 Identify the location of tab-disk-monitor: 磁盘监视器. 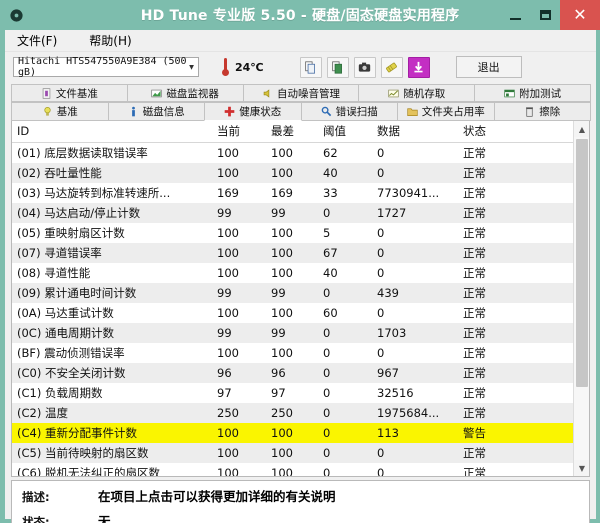
(185, 93).